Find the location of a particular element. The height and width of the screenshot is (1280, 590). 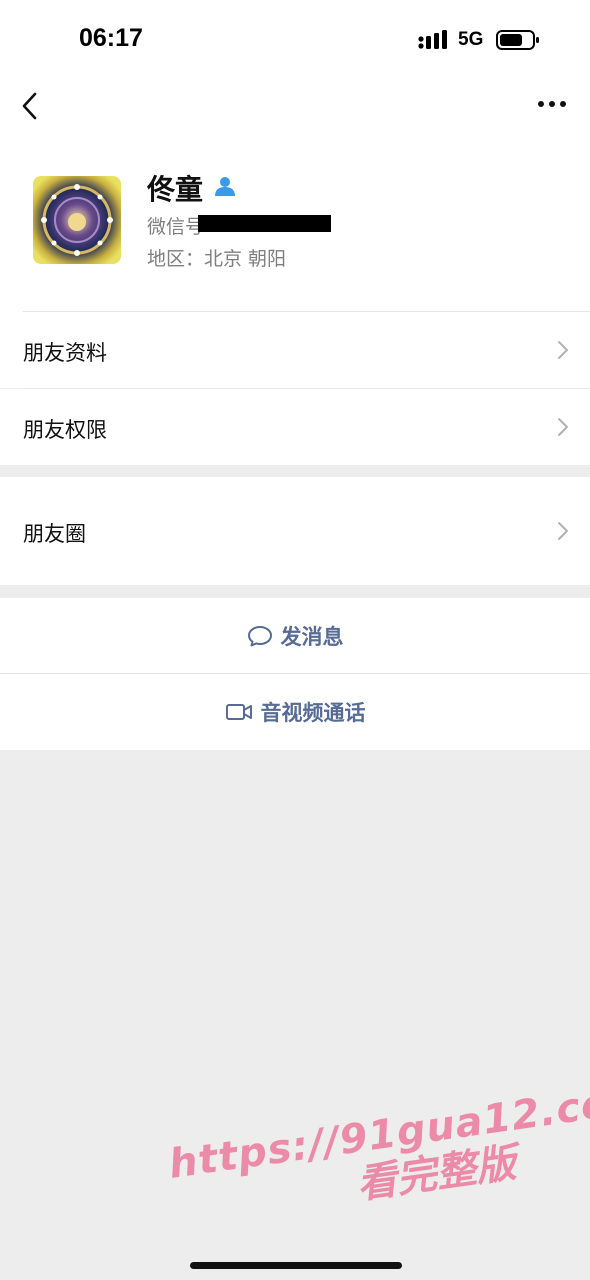

home-indicator is located at coordinates (296, 1265).